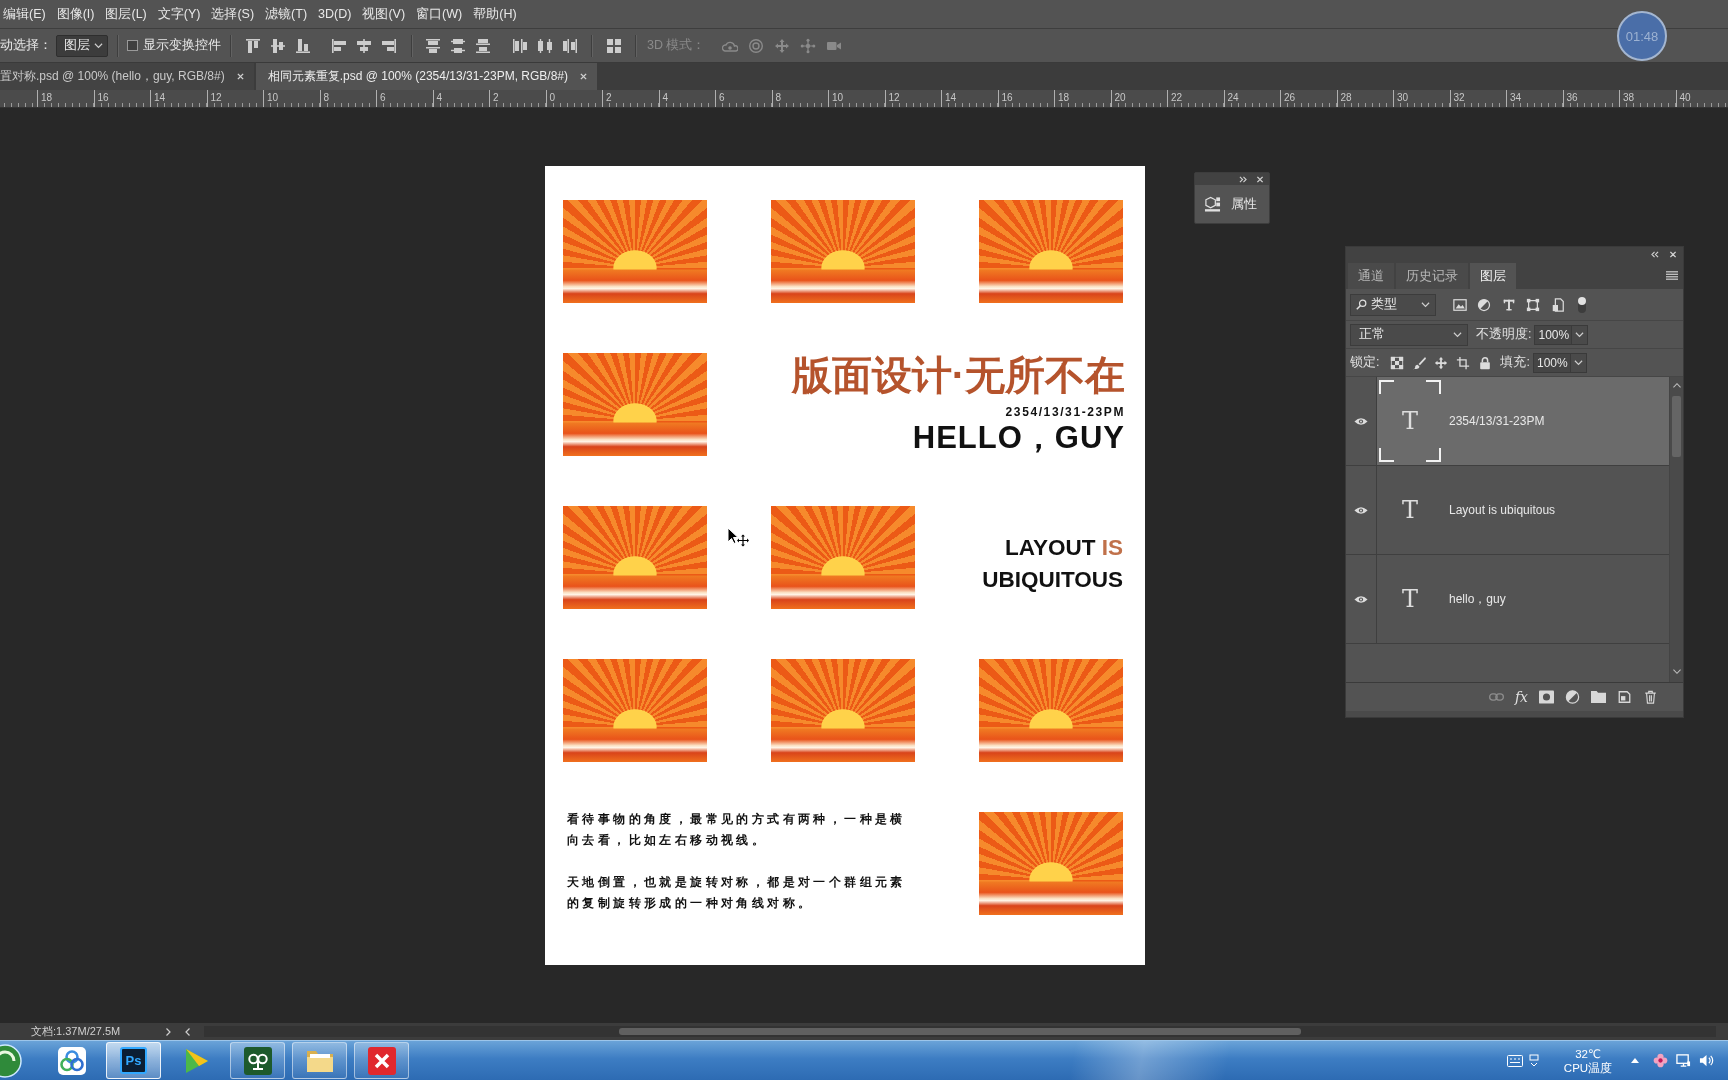 The width and height of the screenshot is (1728, 1080). Describe the element at coordinates (1533, 304) in the screenshot. I see `transform-box-icon` at that location.